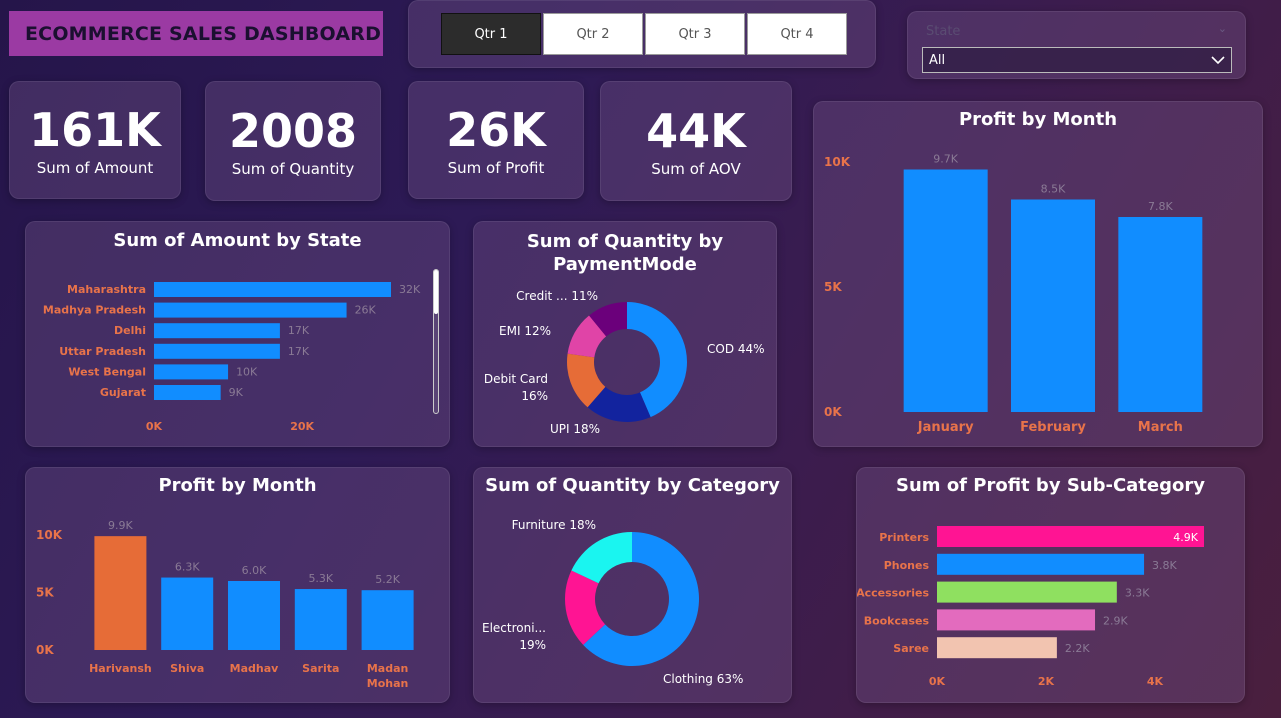 The height and width of the screenshot is (718, 1281). Describe the element at coordinates (695, 34) in the screenshot. I see `qtr3-button: Qtr 3` at that location.